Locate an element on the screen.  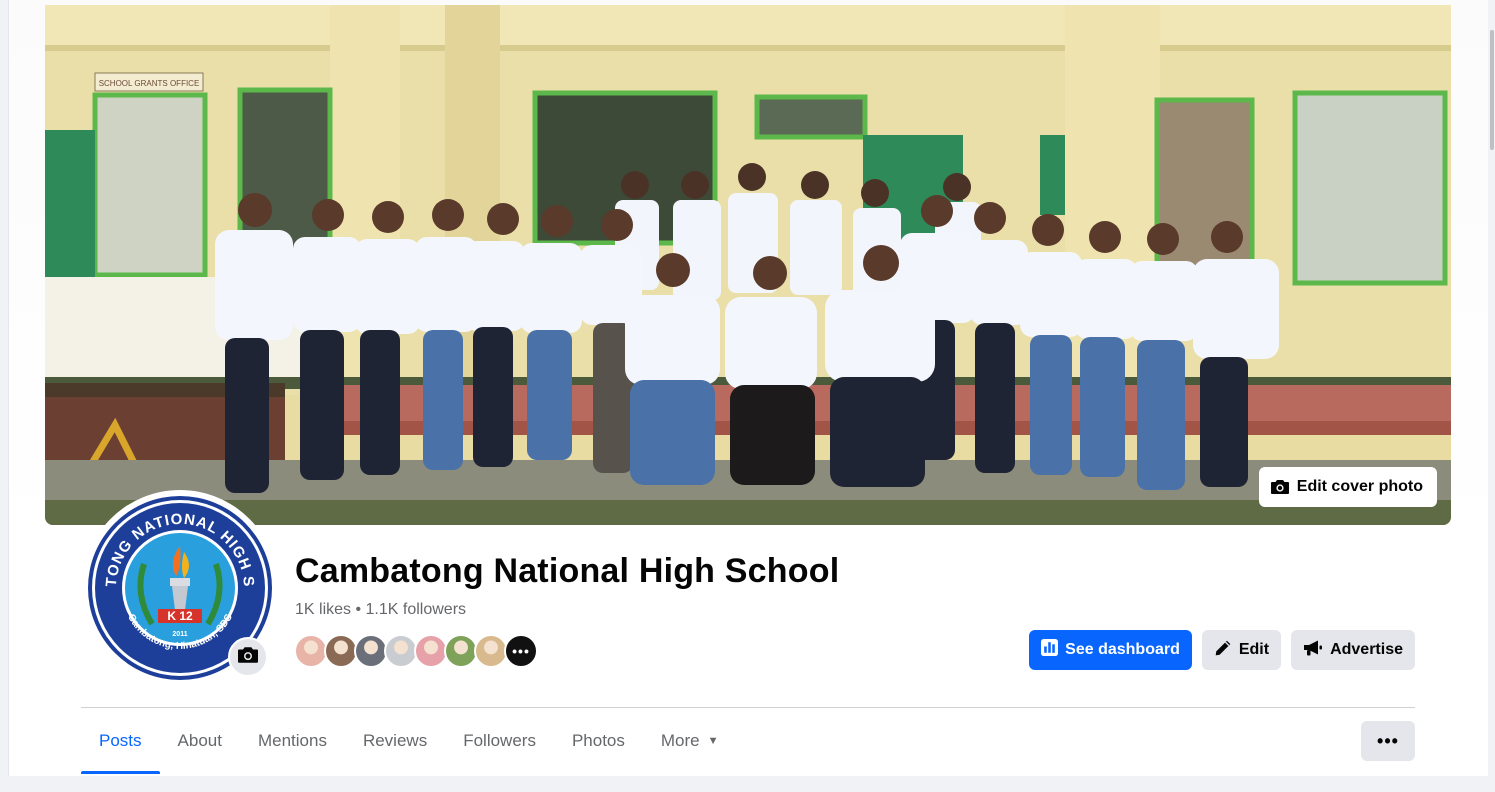
advertise-label: Advertise is located at coordinates (1366, 649).